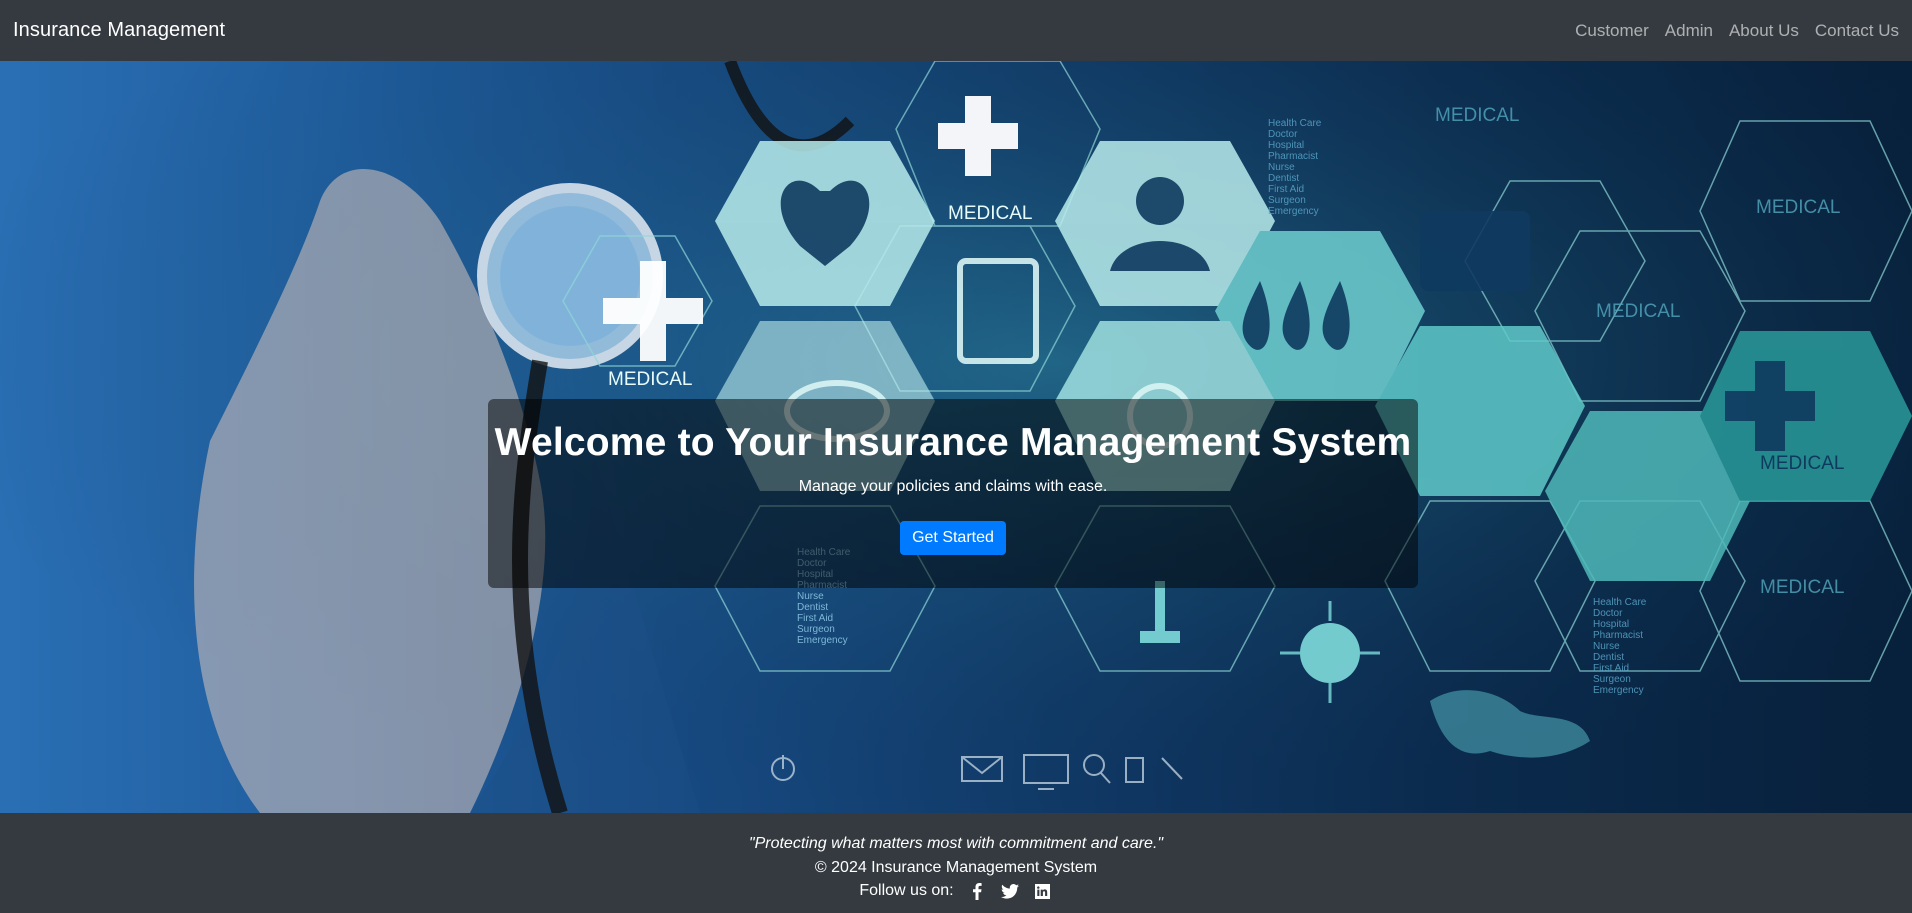 This screenshot has width=1912, height=913. Describe the element at coordinates (1043, 891) in the screenshot. I see `linkedin-icon` at that location.